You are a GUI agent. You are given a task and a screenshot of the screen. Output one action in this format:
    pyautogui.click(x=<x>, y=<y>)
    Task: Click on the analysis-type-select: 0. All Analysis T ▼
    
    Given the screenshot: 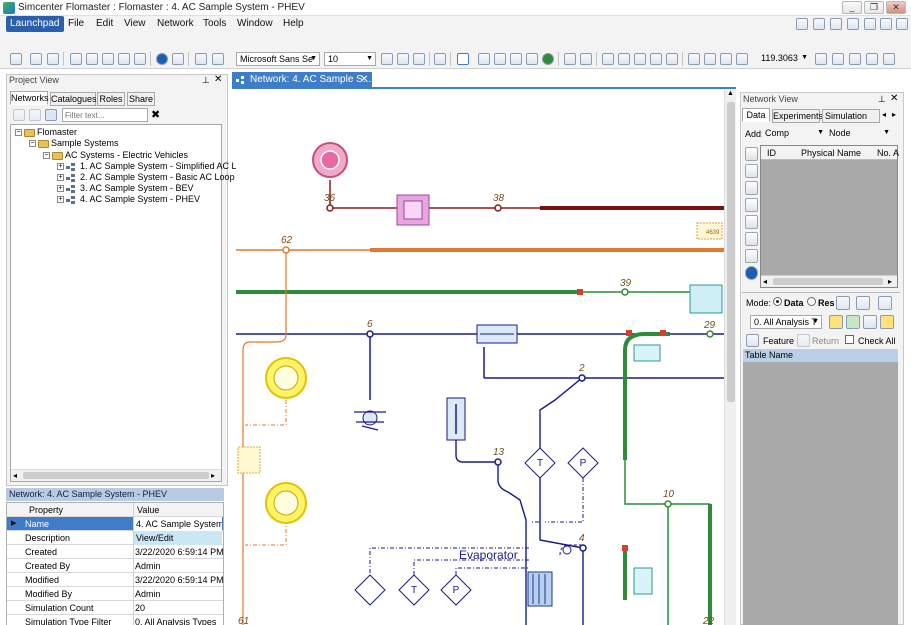 What is the action you would take?
    pyautogui.click(x=786, y=322)
    